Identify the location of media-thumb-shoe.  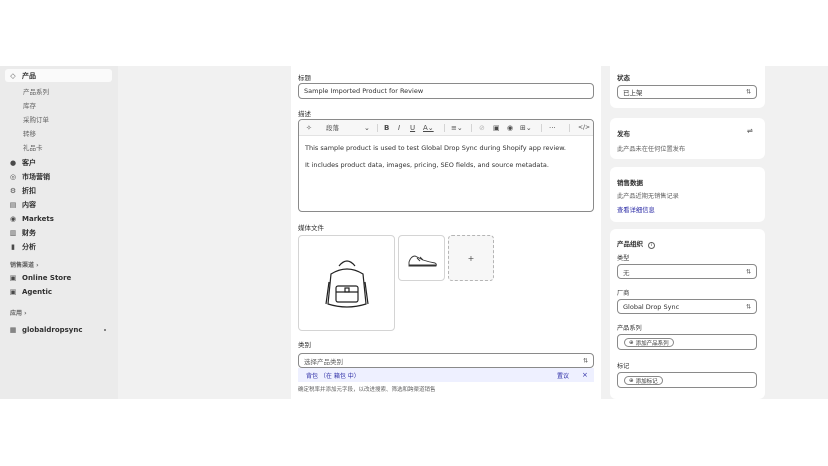
(421, 258).